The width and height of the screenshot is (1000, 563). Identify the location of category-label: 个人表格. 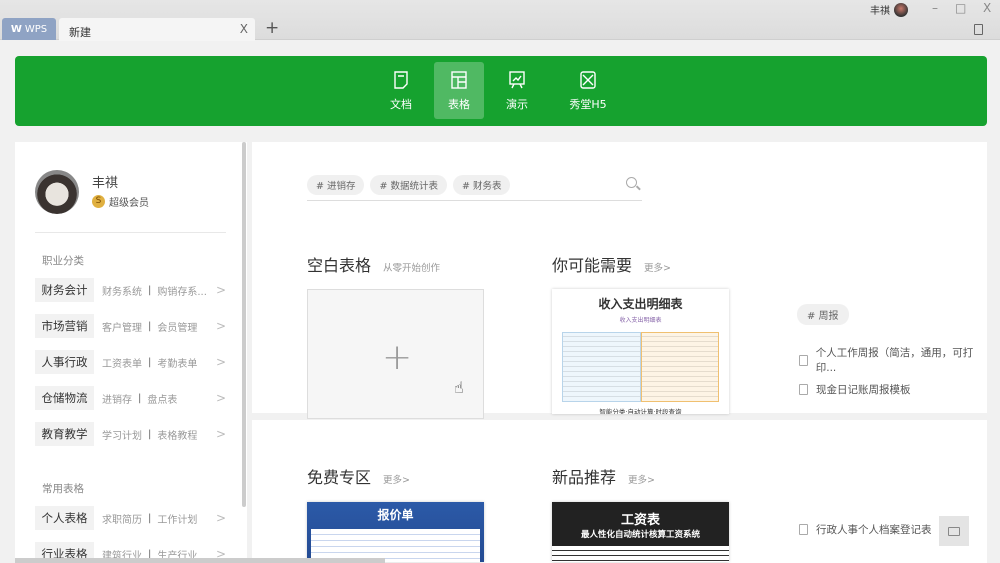
(64, 518).